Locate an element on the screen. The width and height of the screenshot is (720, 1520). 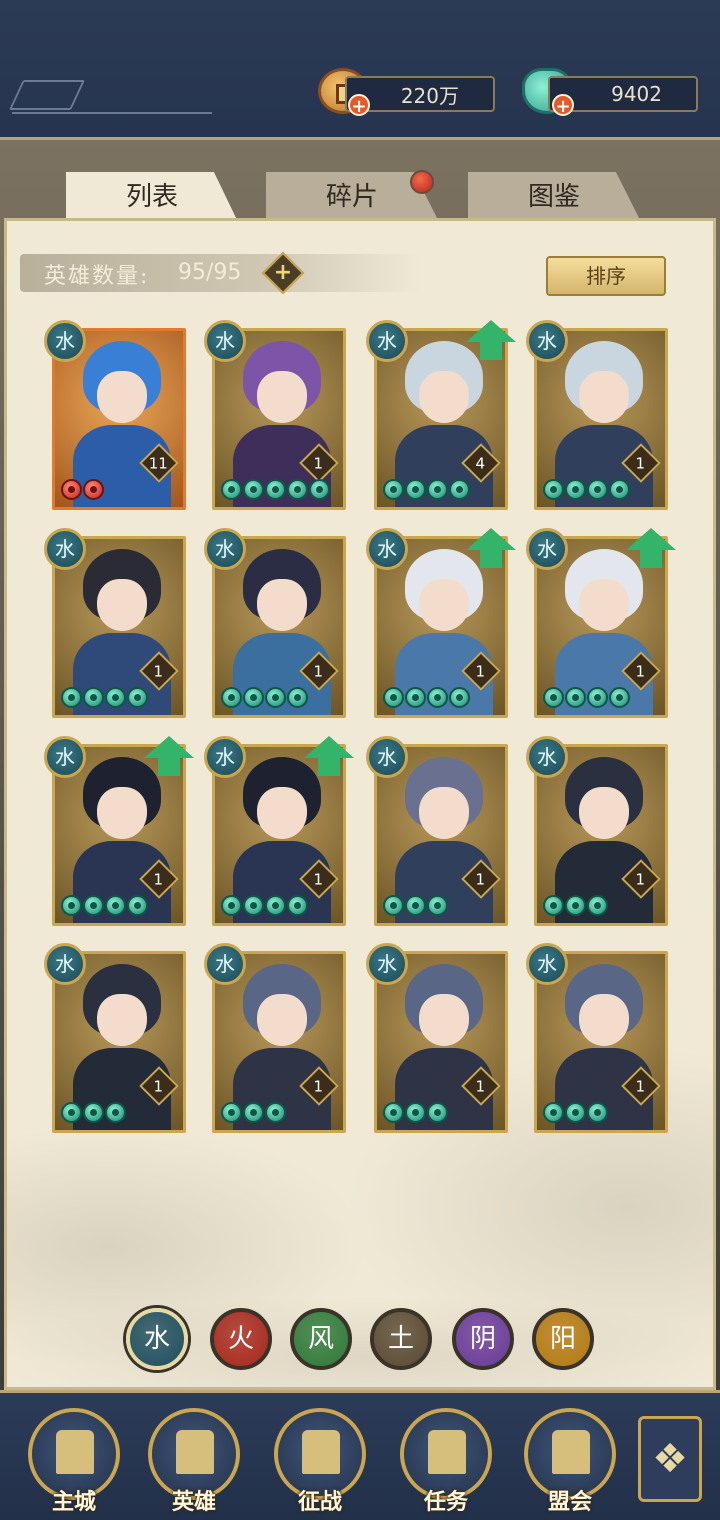
nav-label: 征战 is located at coordinates (319, 1502).